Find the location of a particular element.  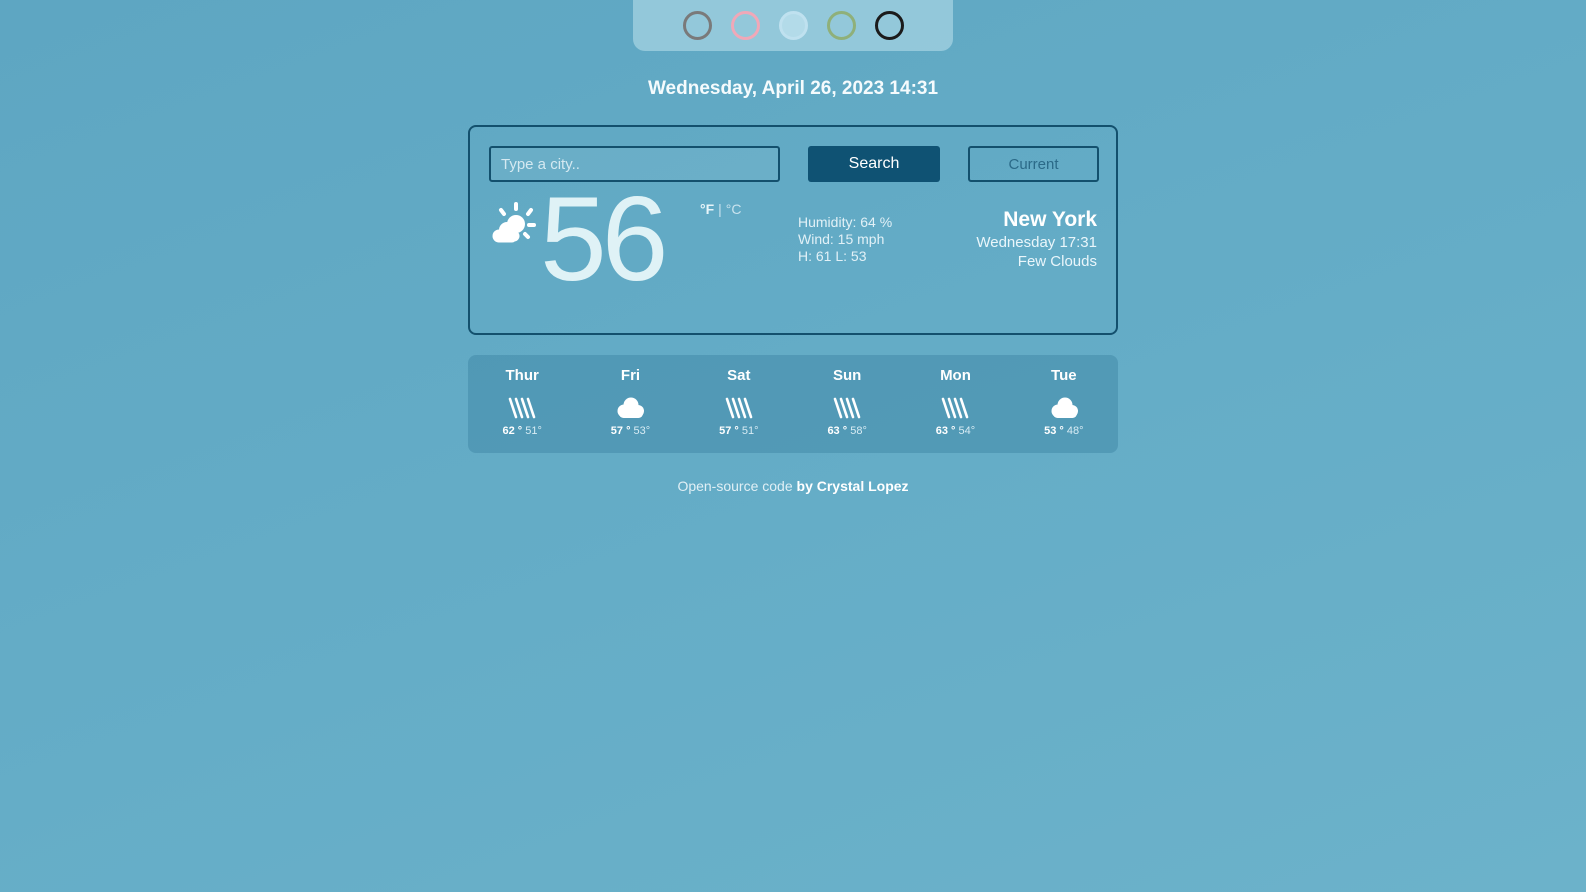

humidity-text: Humidity: 64 % is located at coordinates (845, 222).